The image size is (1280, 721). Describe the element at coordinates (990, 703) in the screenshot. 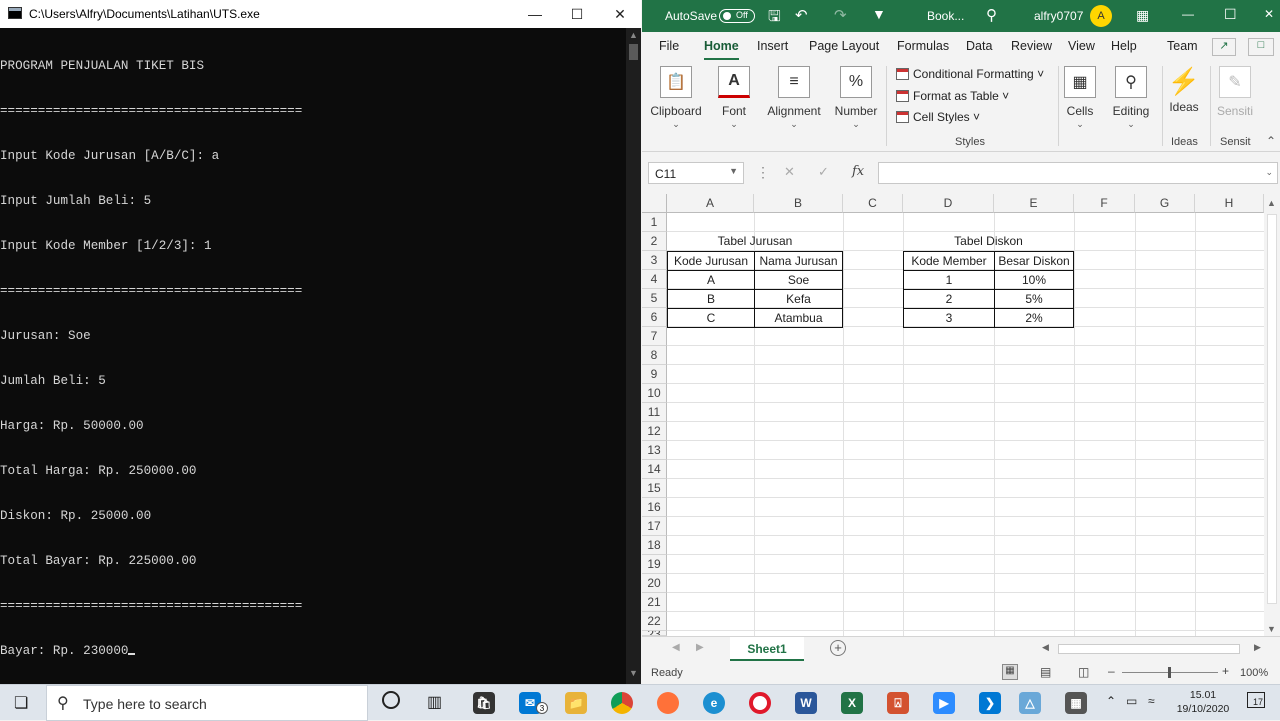

I see `vscode-icon: ❯` at that location.